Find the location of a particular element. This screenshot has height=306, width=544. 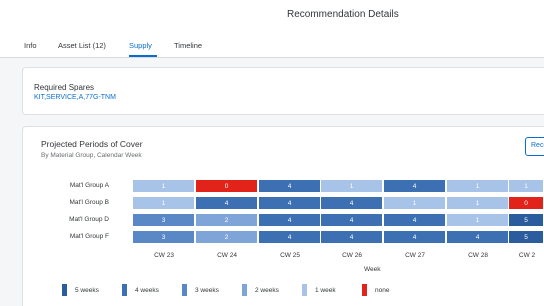

cover-title: Projected Periods of Cover is located at coordinates (92, 144).